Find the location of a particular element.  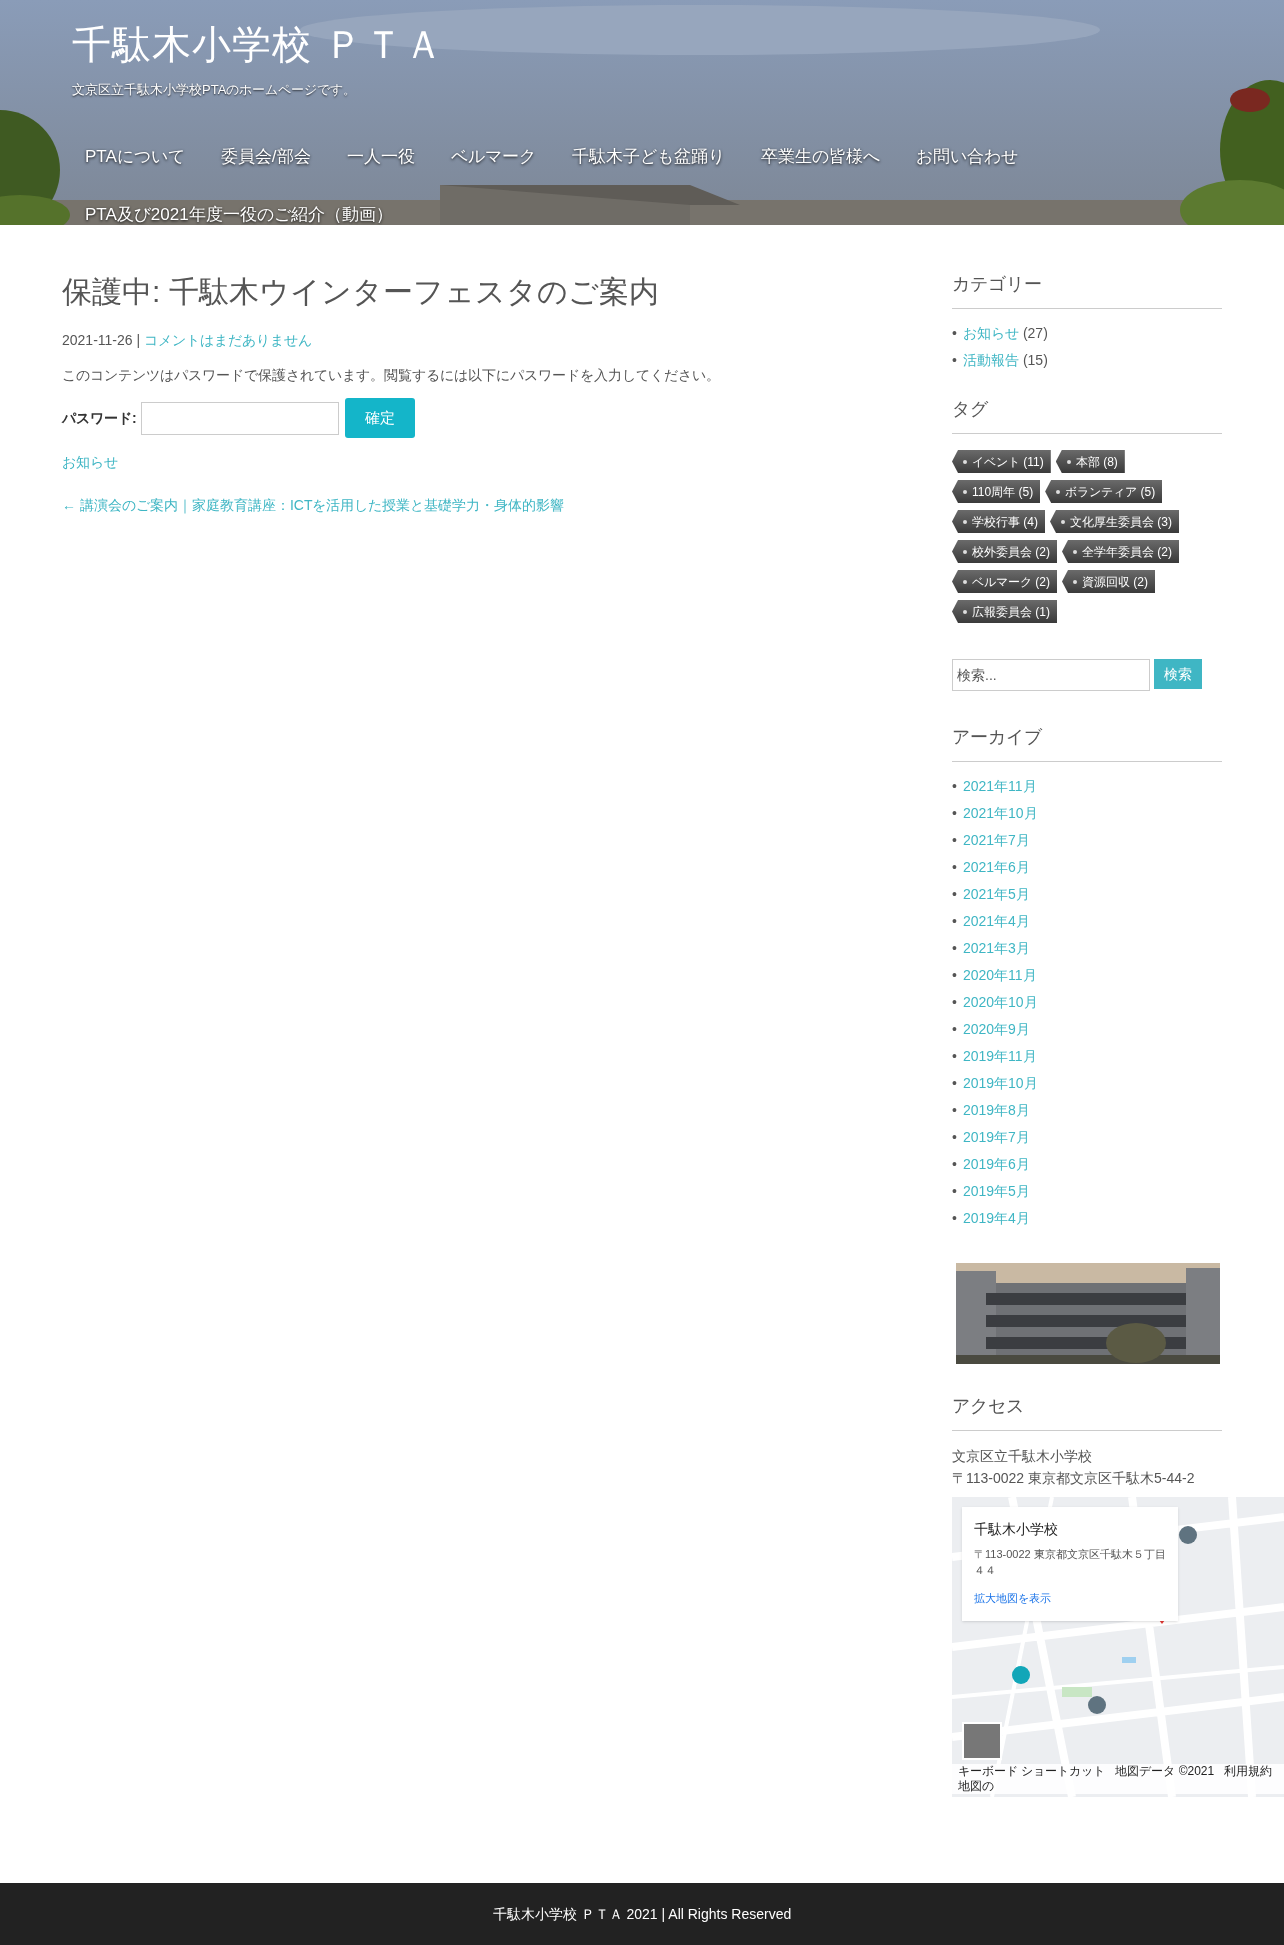

nav-link: 委員会/部会 is located at coordinates (265, 156).